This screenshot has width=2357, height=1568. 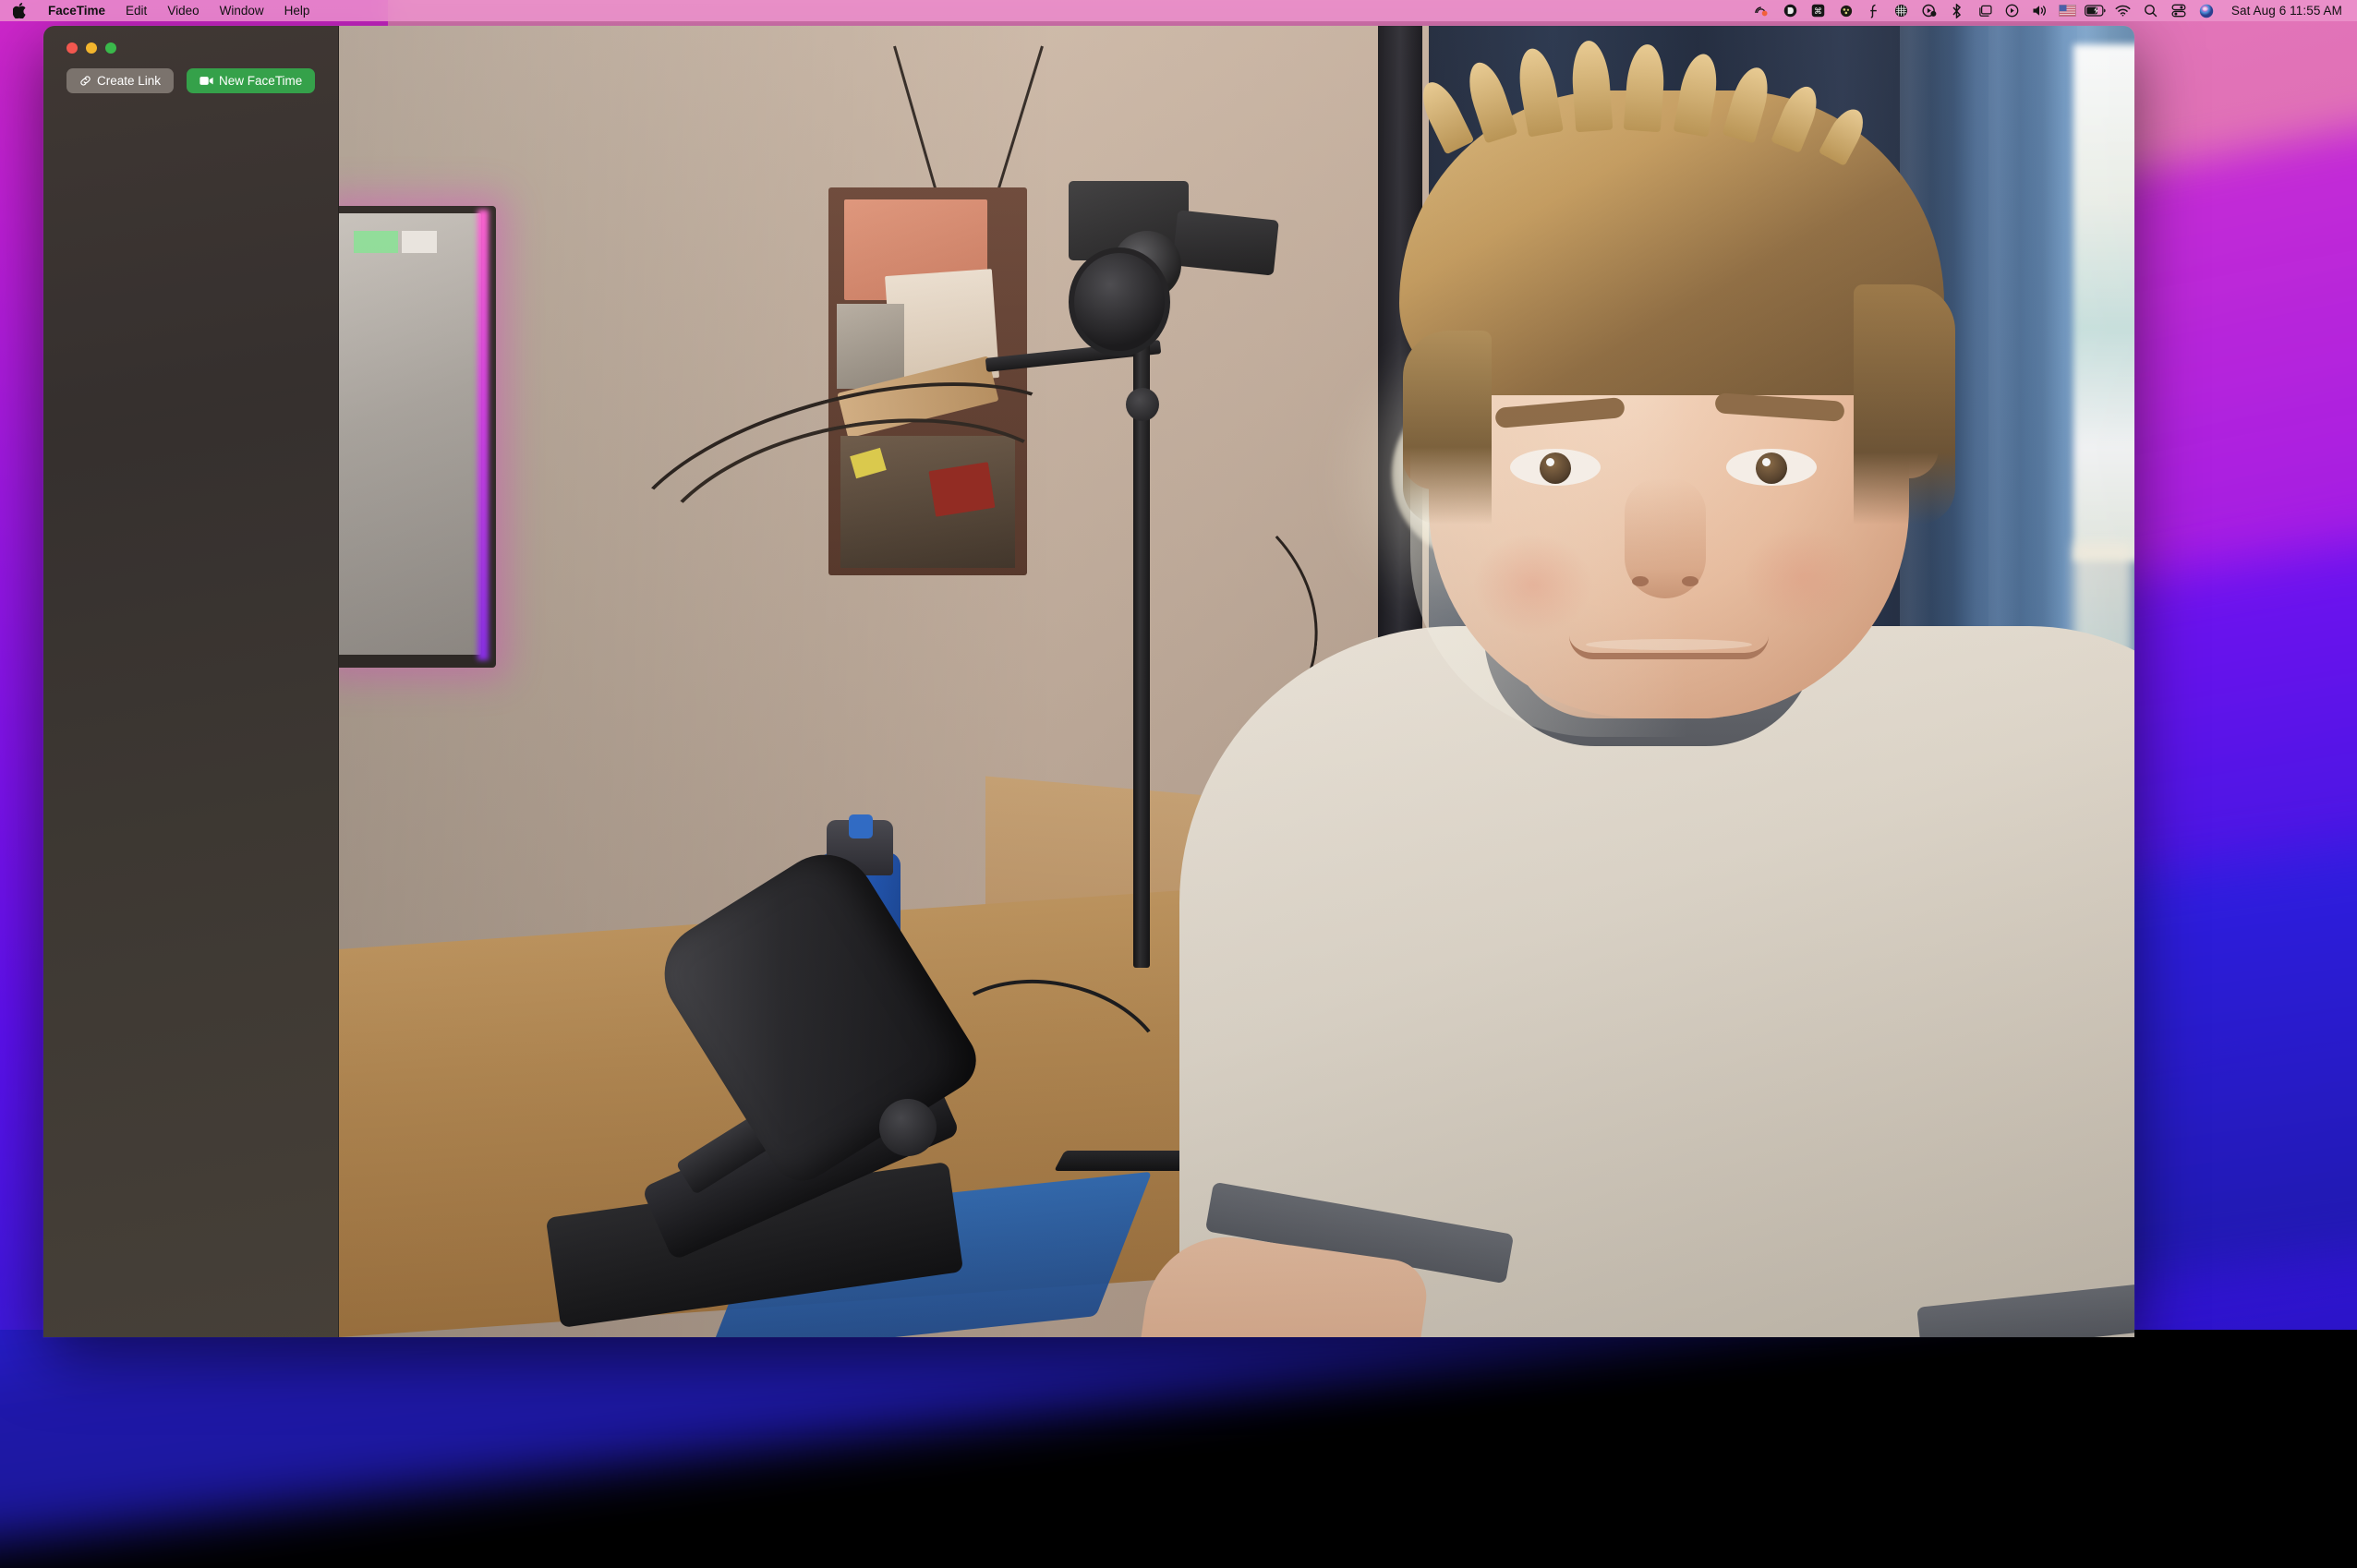 I want to click on mic-yoke-knob, so click(x=908, y=1128).